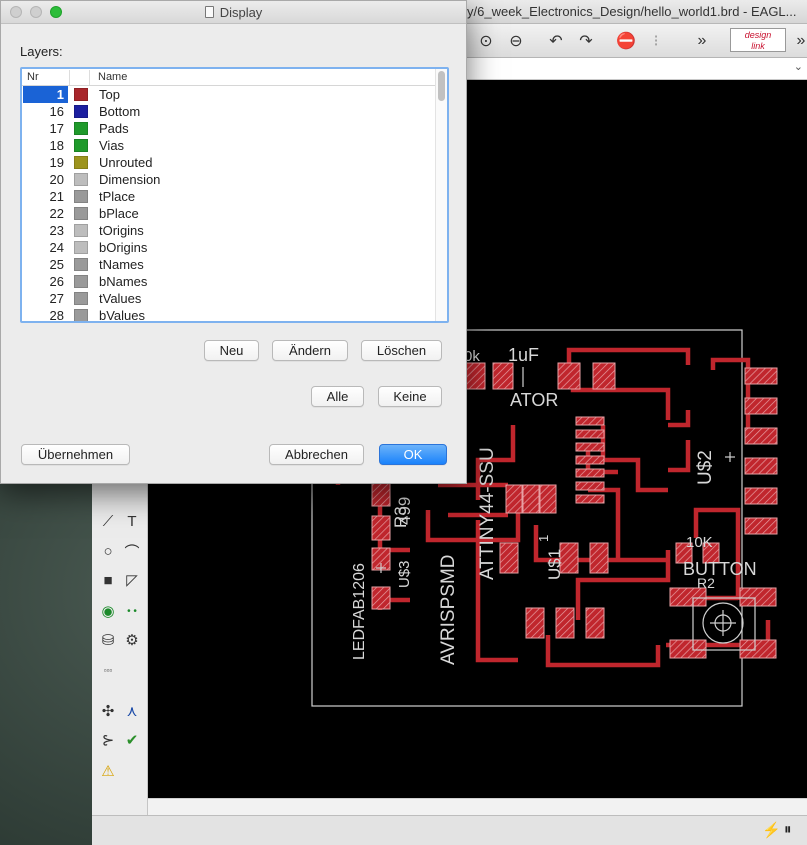 The height and width of the screenshot is (845, 807). I want to click on layer-row: 16 Bottom, so click(228, 111).